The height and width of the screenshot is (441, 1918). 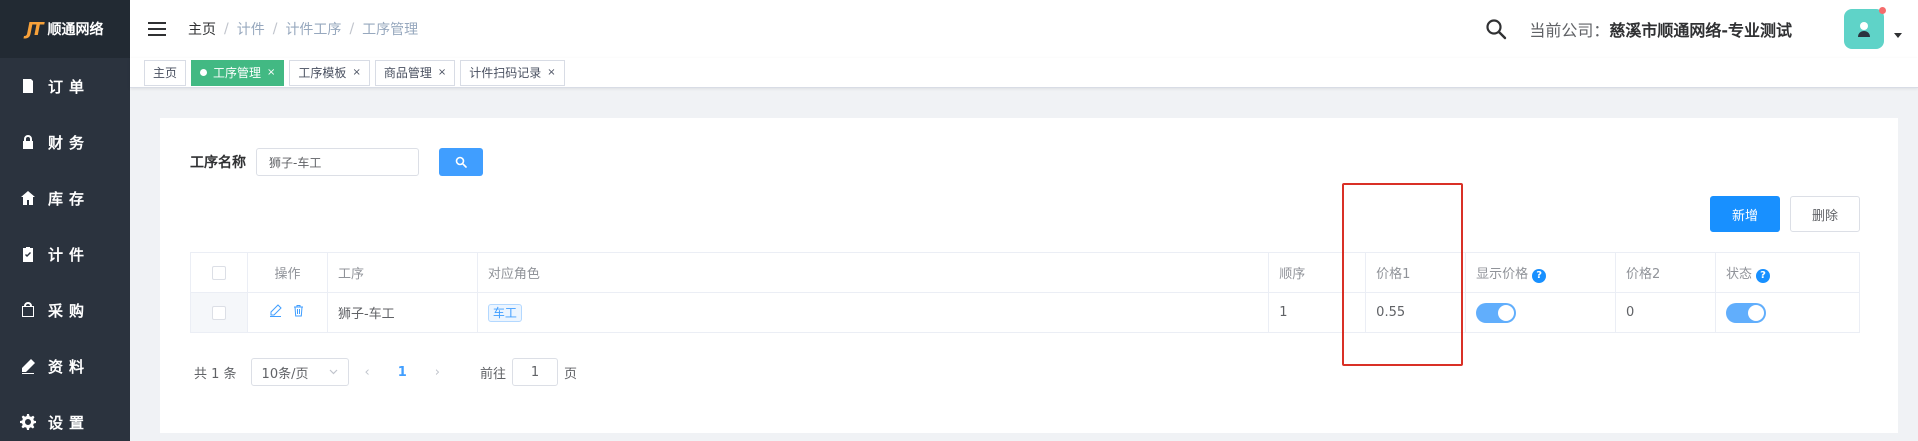 I want to click on tab-label: 主页, so click(x=165, y=73).